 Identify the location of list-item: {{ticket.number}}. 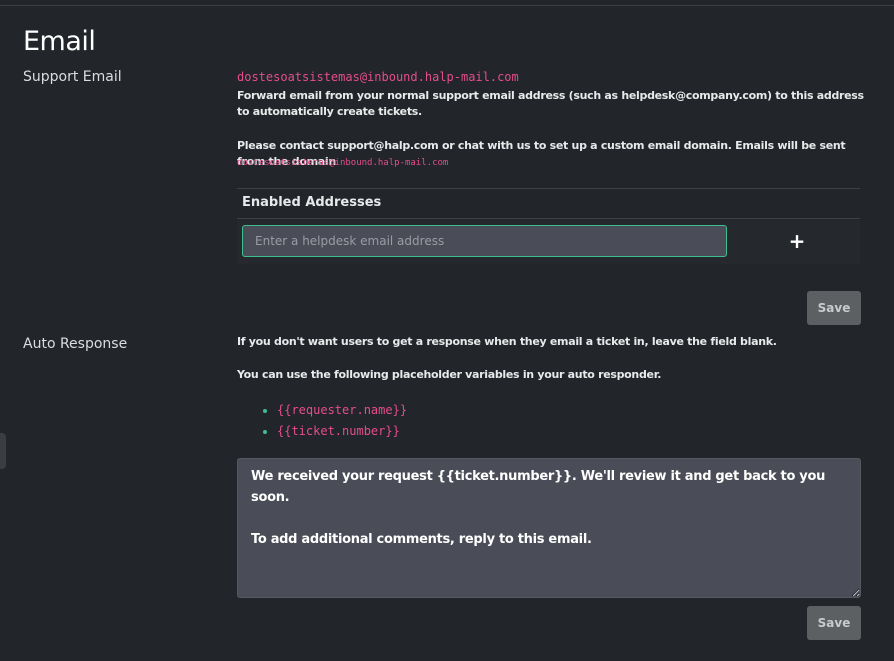
(342, 431).